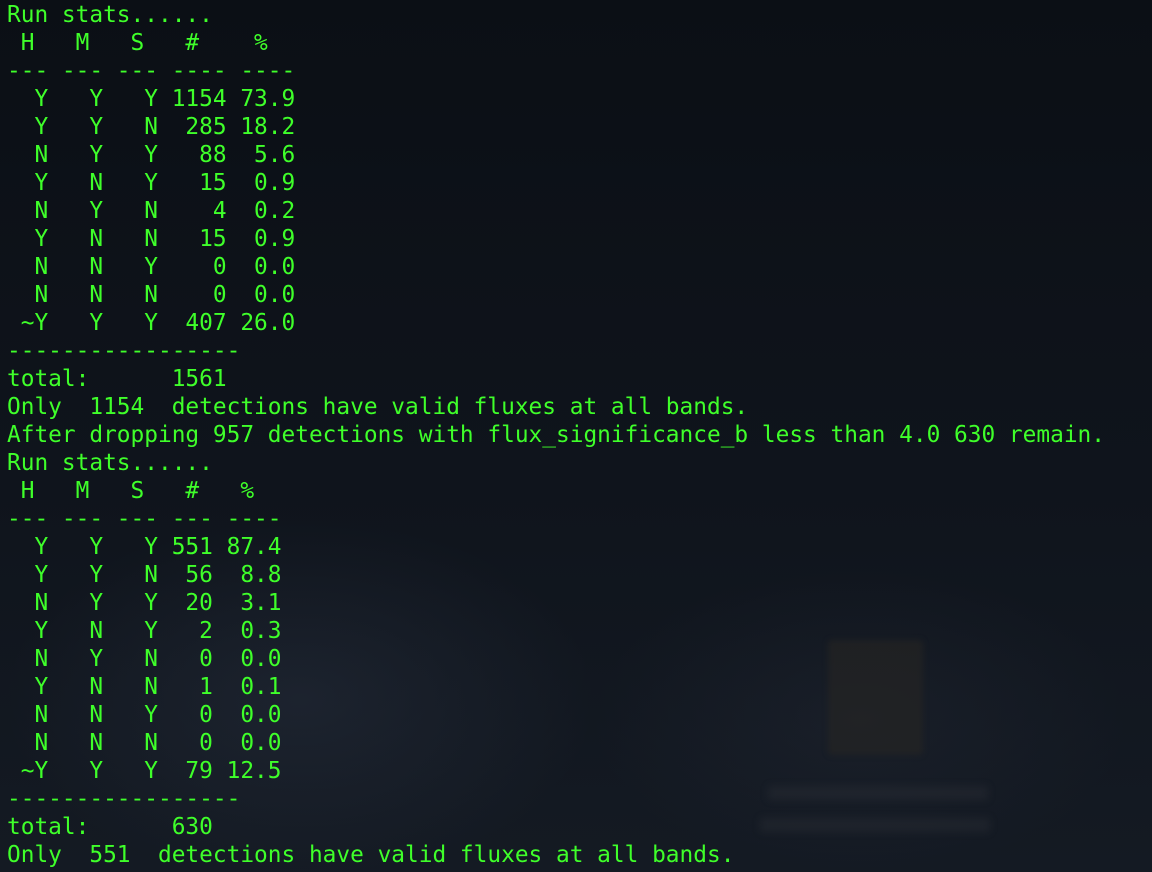 The image size is (1152, 872). What do you see at coordinates (144, 631) in the screenshot?
I see `table-row: Y N Y 2 0.3` at bounding box center [144, 631].